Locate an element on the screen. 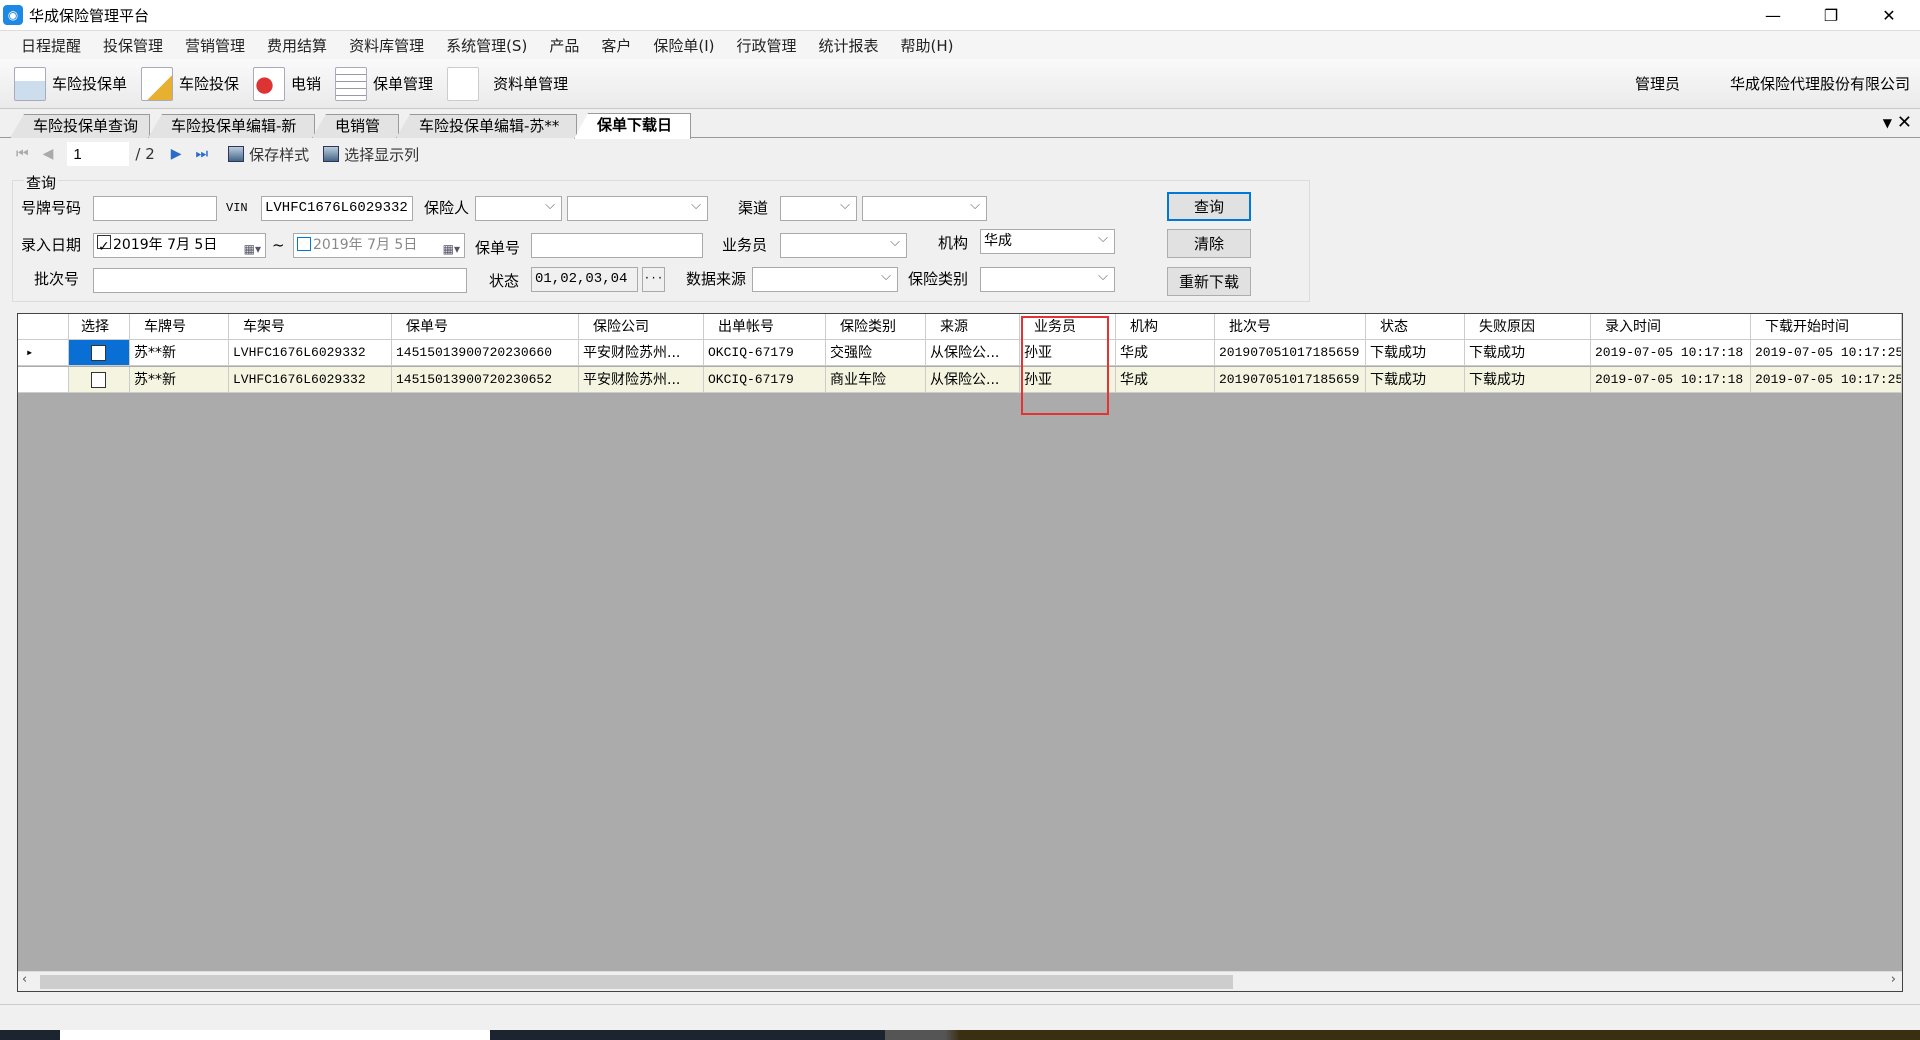 The width and height of the screenshot is (1920, 1040). column-header: 机构 is located at coordinates (1165, 326).